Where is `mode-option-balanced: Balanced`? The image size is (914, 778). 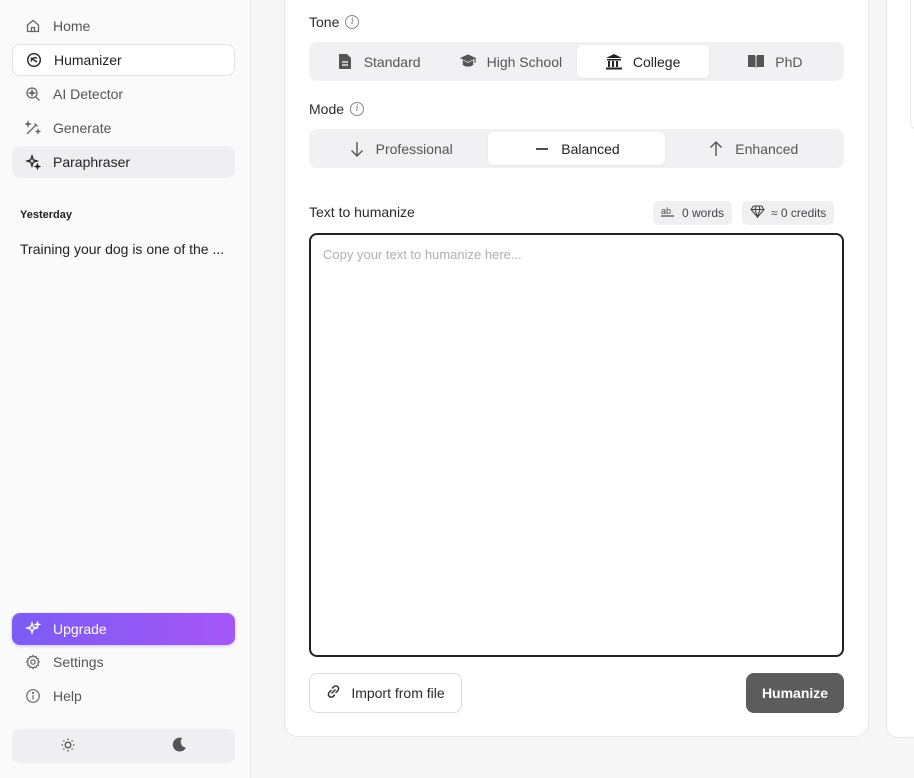 mode-option-balanced: Balanced is located at coordinates (576, 148).